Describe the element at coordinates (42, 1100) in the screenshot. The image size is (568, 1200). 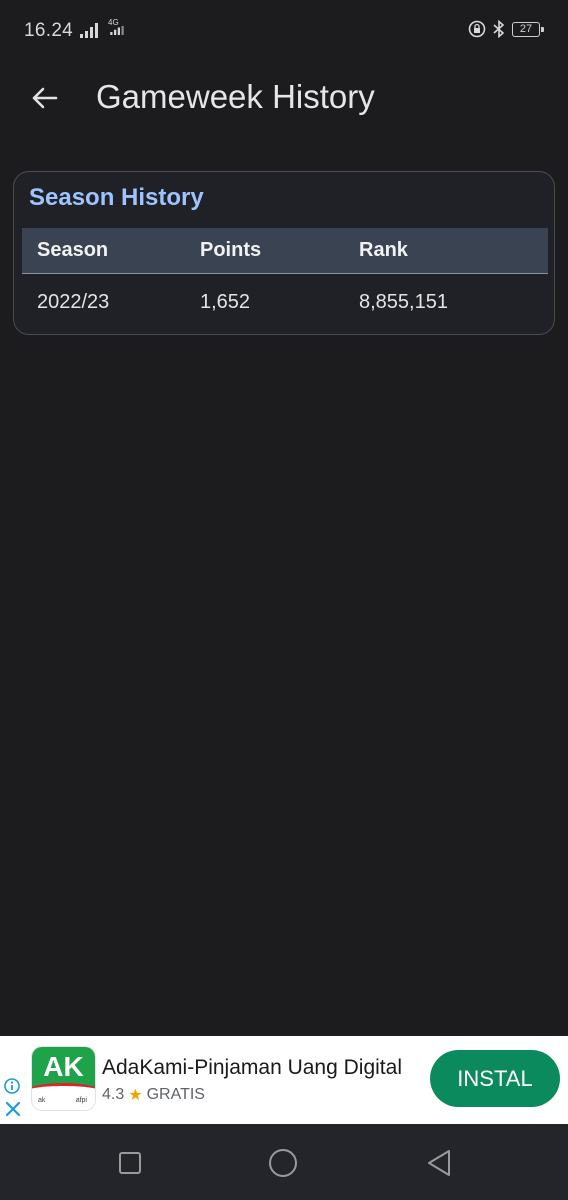
I see `logo-foot-left: ak` at that location.